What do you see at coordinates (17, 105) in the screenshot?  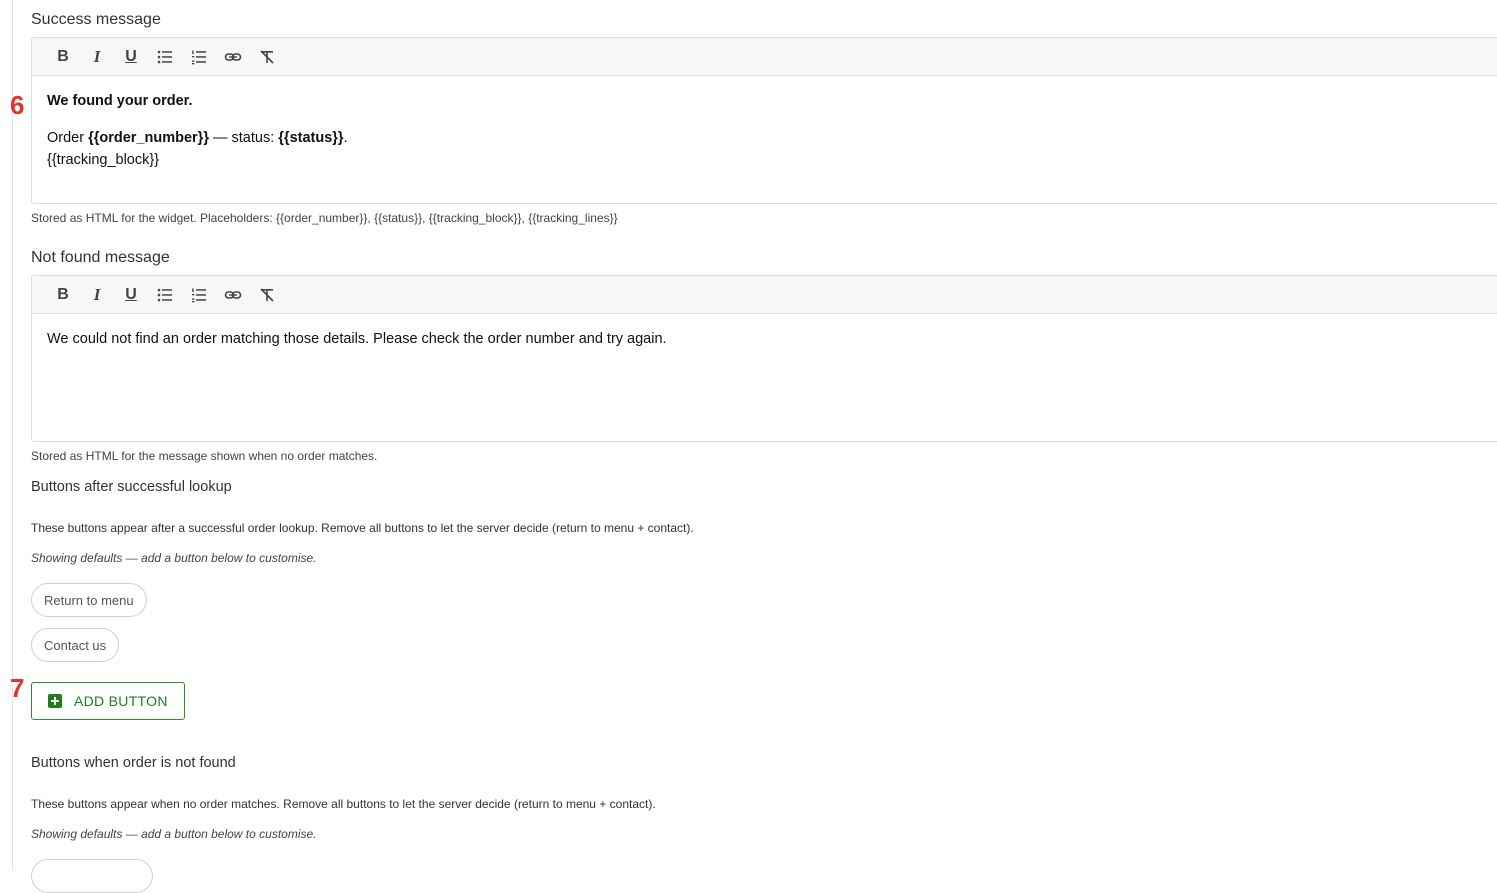 I see `annotation-marker-6: 6` at bounding box center [17, 105].